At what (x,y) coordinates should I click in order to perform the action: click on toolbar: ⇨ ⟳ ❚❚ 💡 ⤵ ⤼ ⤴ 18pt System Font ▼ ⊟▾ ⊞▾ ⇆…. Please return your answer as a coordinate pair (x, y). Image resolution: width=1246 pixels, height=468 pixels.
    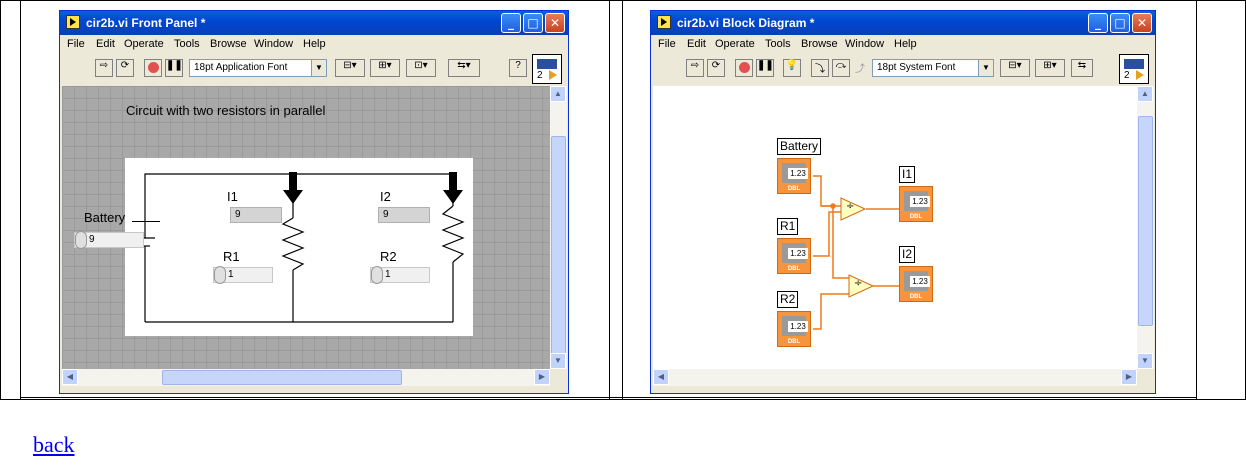
    Looking at the image, I should click on (903, 69).